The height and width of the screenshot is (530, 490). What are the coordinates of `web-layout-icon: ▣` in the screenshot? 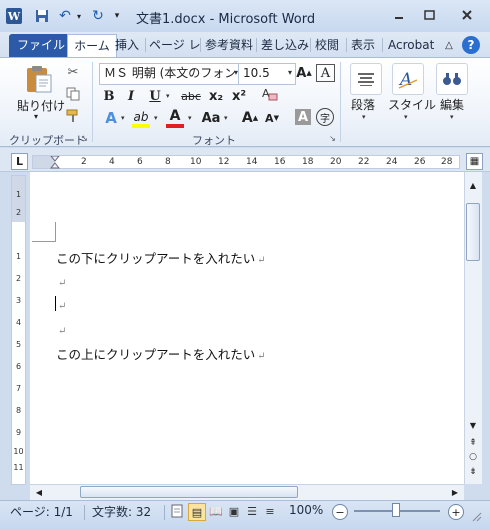 It's located at (234, 511).